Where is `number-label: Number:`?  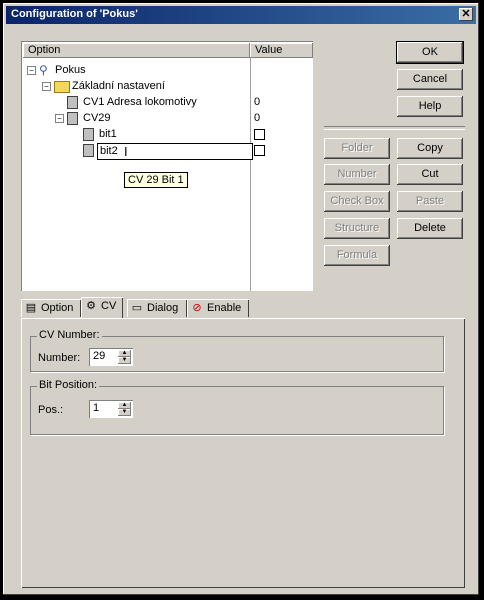 number-label: Number: is located at coordinates (59, 358).